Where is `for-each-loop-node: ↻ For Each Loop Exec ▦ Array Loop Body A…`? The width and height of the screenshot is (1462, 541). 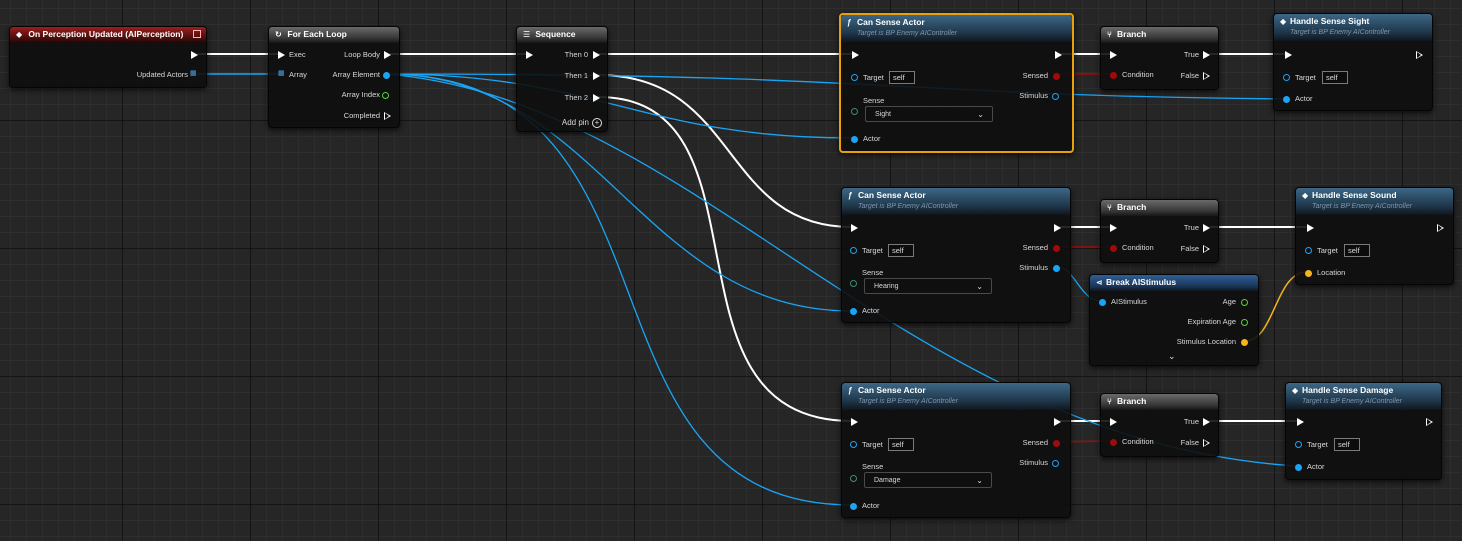 for-each-loop-node: ↻ For Each Loop Exec ▦ Array Loop Body A… is located at coordinates (334, 77).